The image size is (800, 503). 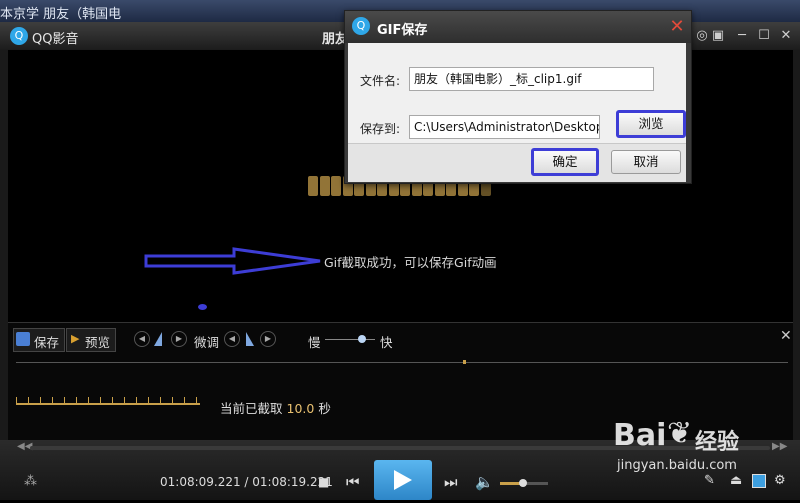 What do you see at coordinates (742, 36) in the screenshot?
I see `minimize-icon: ─` at bounding box center [742, 36].